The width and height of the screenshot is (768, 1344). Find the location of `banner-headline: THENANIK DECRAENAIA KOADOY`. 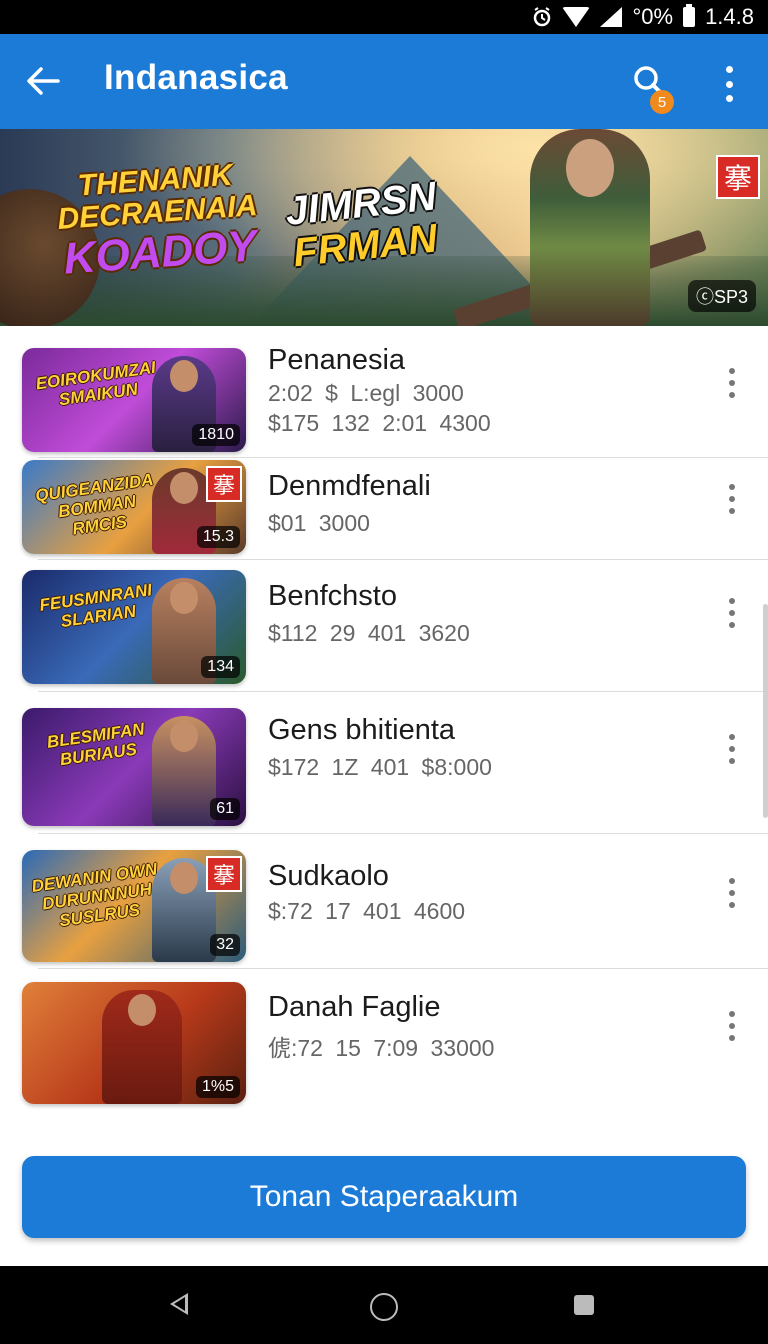

banner-headline: THENANIK DECRAENAIA KOADOY is located at coordinates (157, 221).